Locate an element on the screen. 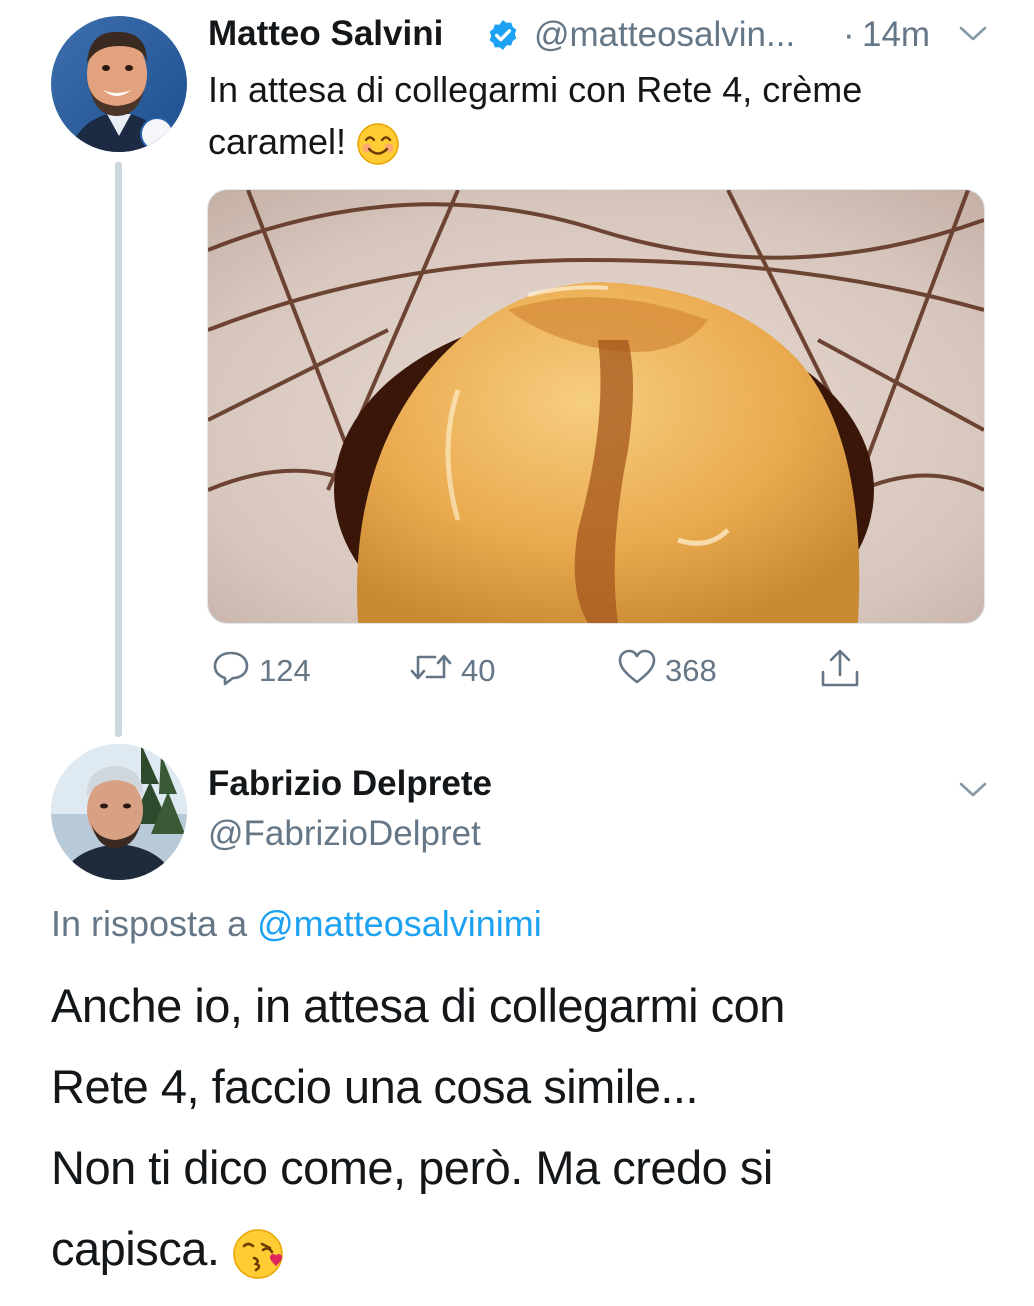 The height and width of the screenshot is (1306, 1034). retweet-icon is located at coordinates (431, 671).